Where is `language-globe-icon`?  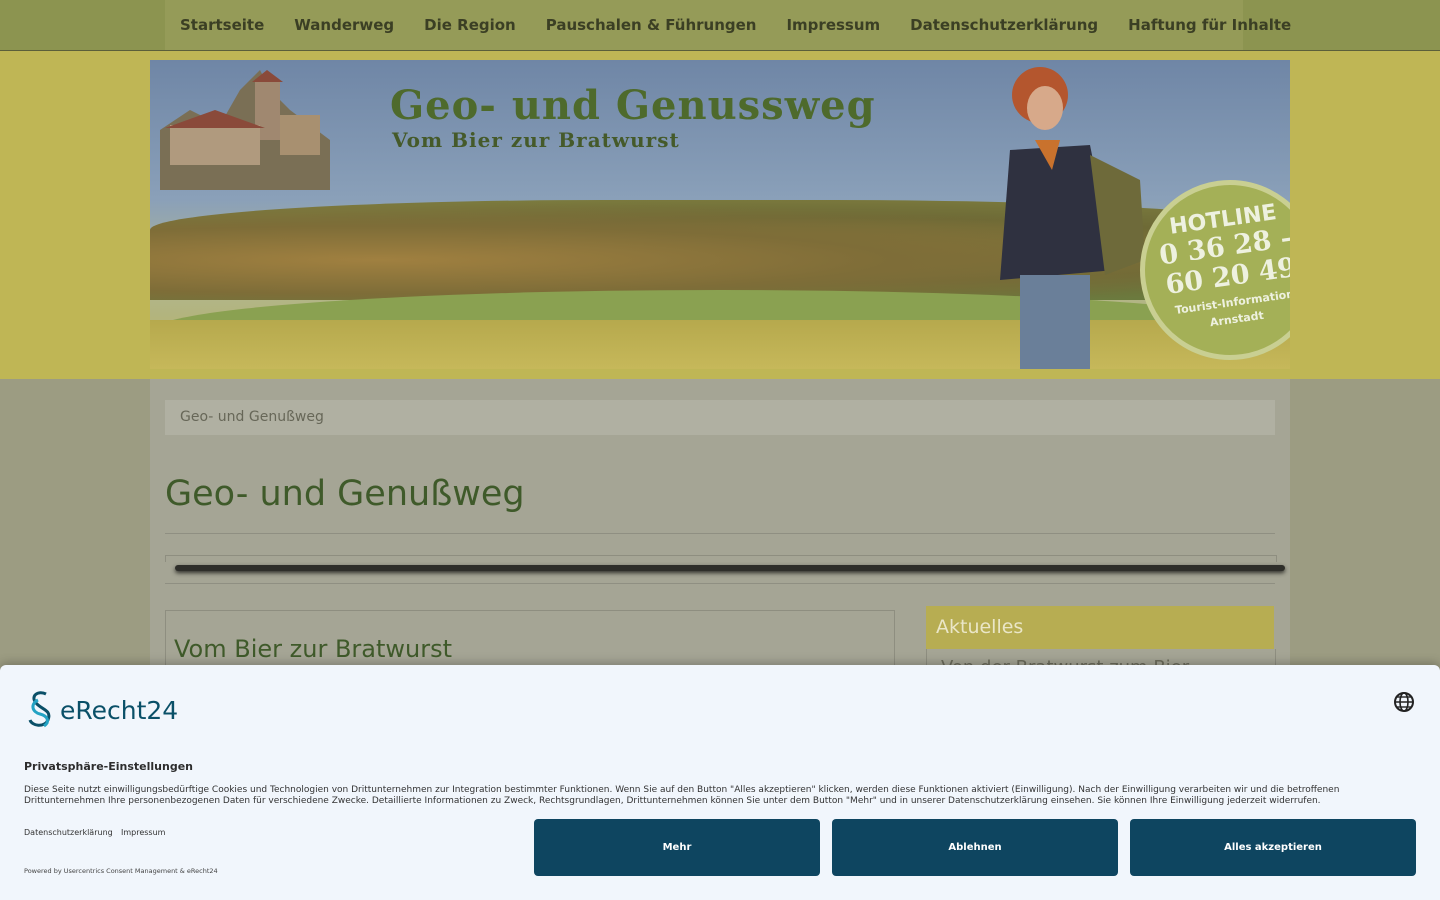
language-globe-icon is located at coordinates (1404, 702).